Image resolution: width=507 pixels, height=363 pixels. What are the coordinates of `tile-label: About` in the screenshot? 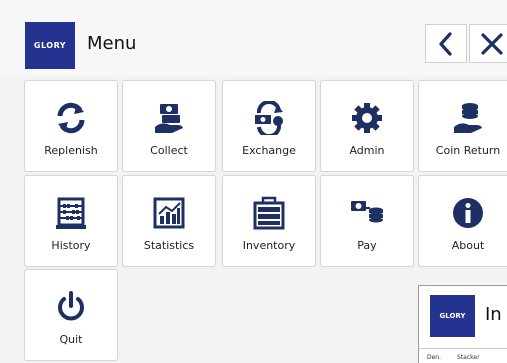 It's located at (468, 245).